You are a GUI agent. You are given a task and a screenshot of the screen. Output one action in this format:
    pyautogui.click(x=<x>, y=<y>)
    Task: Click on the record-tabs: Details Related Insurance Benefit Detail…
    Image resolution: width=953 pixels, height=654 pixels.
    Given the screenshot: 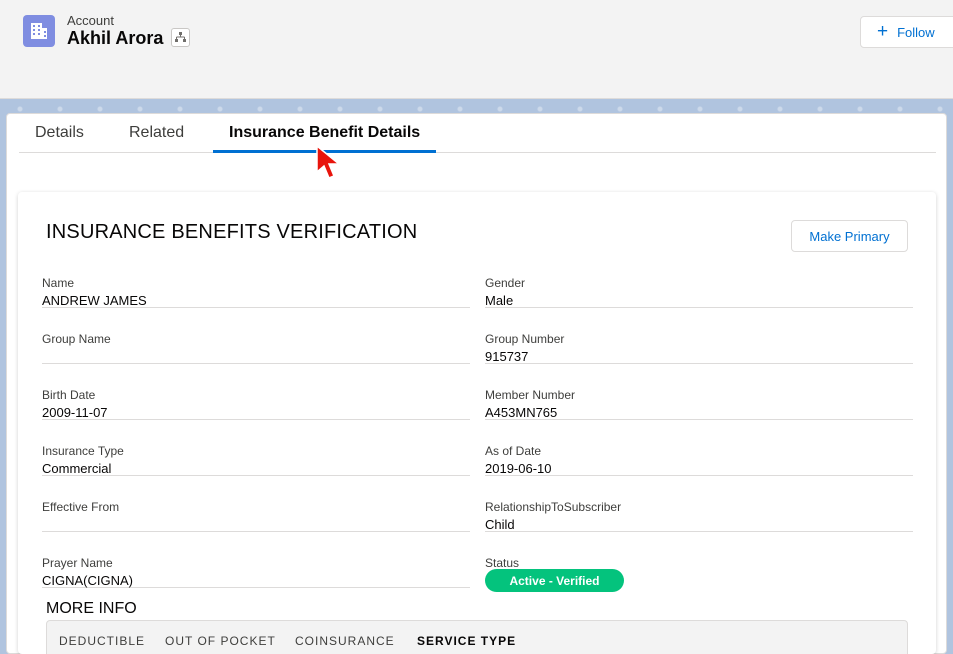 What is the action you would take?
    pyautogui.click(x=477, y=133)
    